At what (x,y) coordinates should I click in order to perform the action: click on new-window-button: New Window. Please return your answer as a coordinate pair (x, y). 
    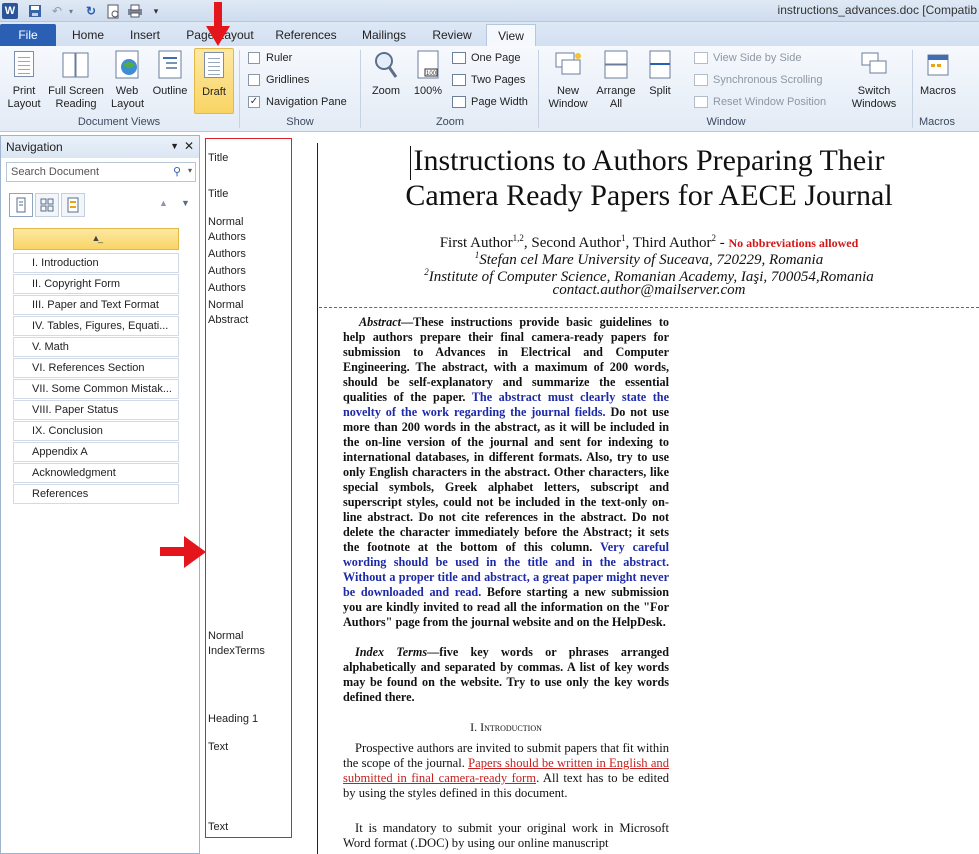
    Looking at the image, I should click on (568, 79).